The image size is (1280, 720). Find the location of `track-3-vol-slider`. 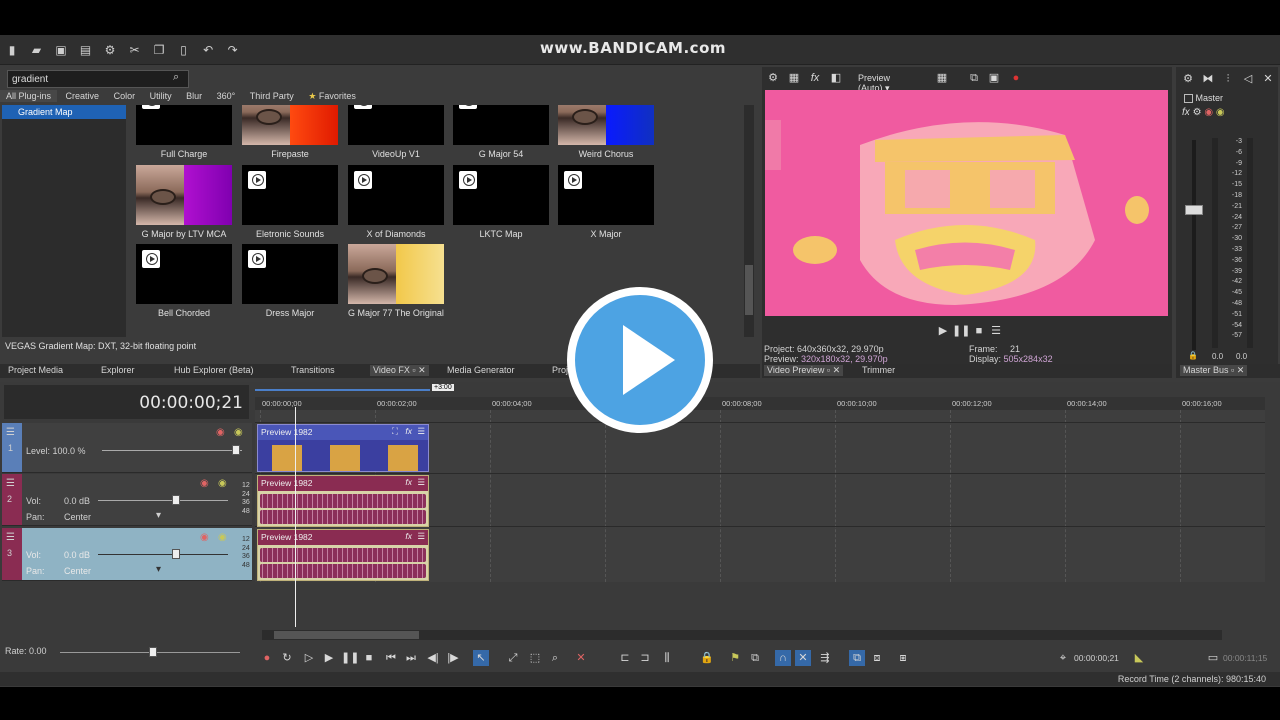

track-3-vol-slider is located at coordinates (163, 554).